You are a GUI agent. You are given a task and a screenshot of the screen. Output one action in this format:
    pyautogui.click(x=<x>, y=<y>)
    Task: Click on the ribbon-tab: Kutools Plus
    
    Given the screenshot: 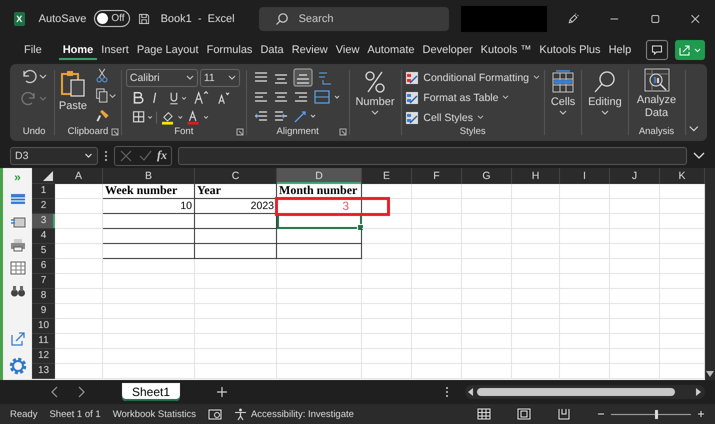 What is the action you would take?
    pyautogui.click(x=570, y=50)
    